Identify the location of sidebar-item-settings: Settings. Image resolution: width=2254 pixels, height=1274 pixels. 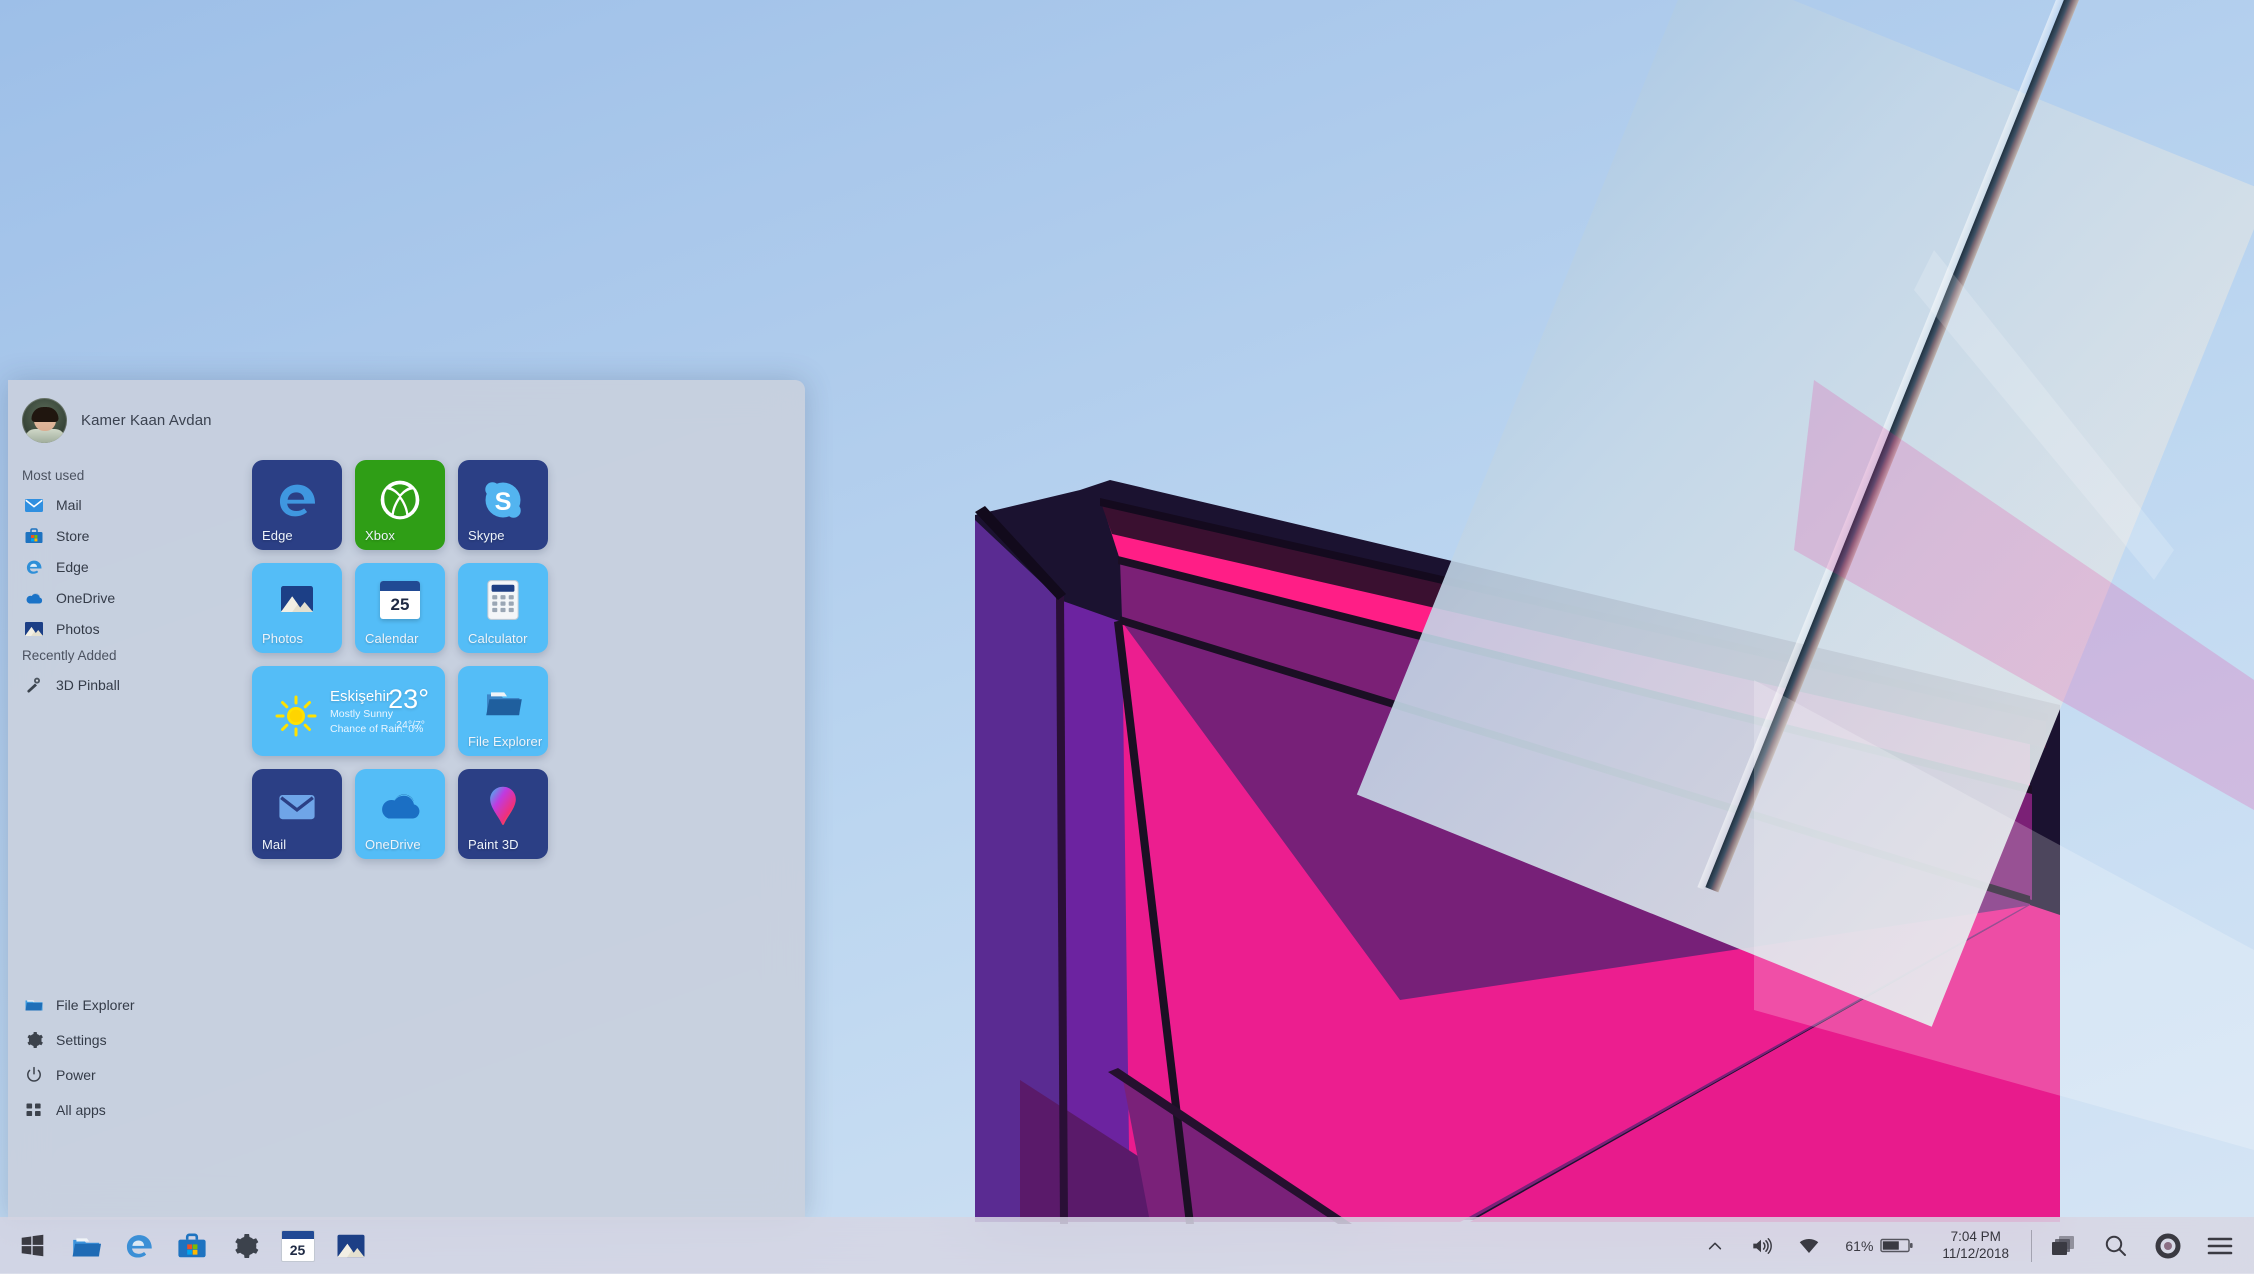
(148, 1040).